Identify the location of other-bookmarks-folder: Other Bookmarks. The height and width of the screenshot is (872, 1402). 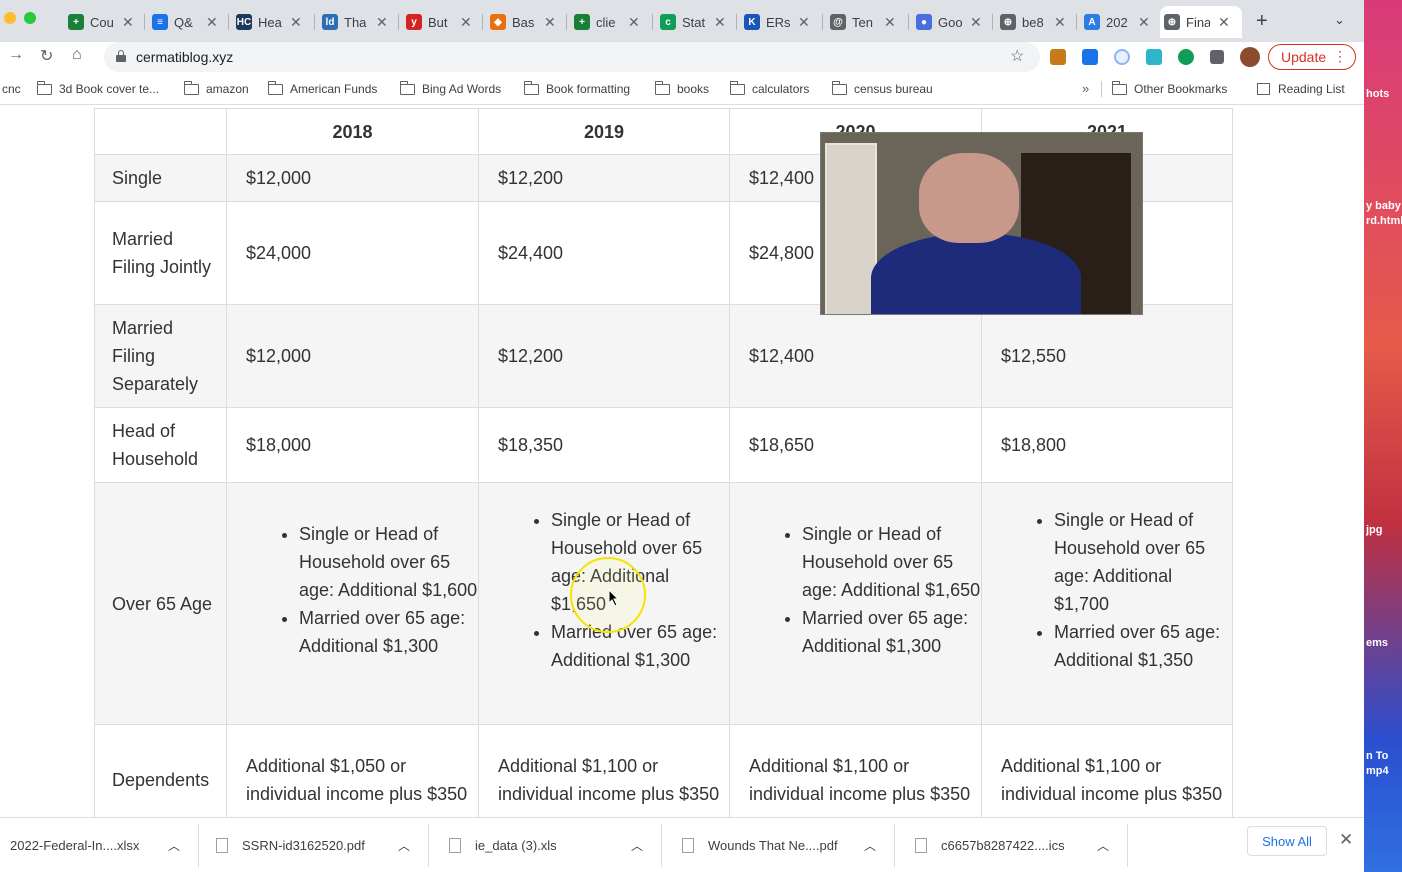
(1169, 88).